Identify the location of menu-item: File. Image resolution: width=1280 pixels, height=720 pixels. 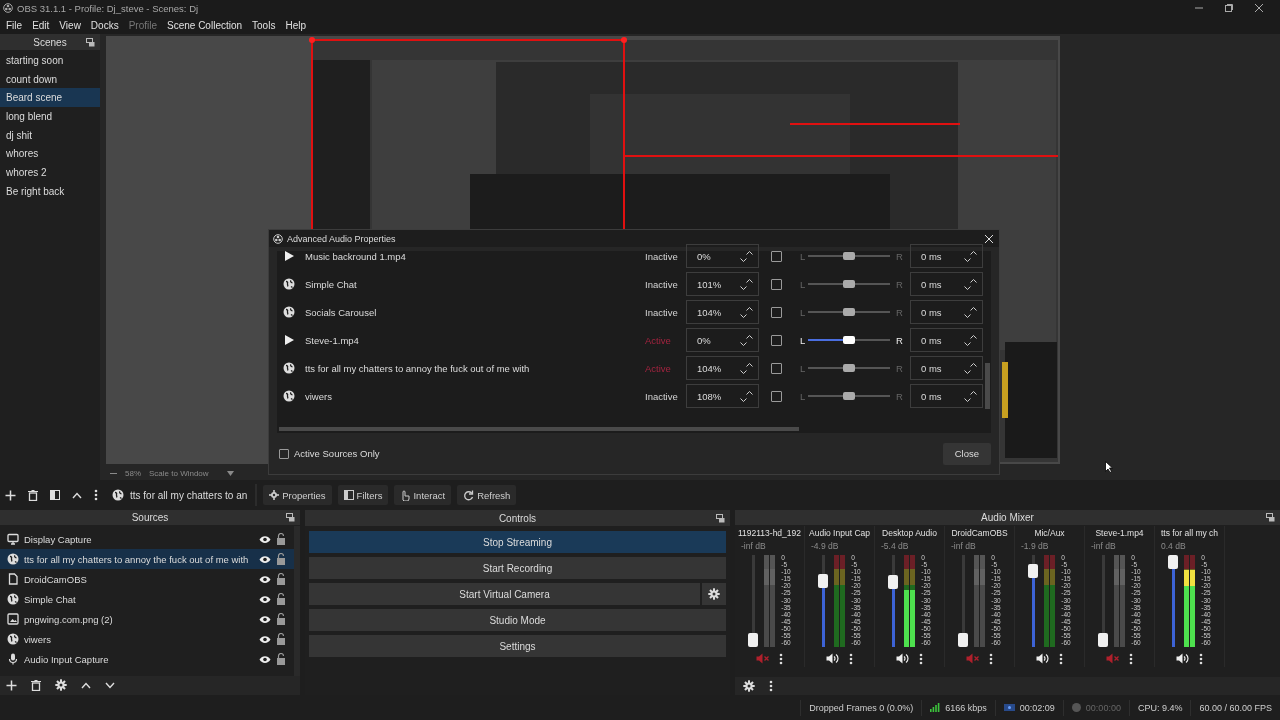
(14, 25).